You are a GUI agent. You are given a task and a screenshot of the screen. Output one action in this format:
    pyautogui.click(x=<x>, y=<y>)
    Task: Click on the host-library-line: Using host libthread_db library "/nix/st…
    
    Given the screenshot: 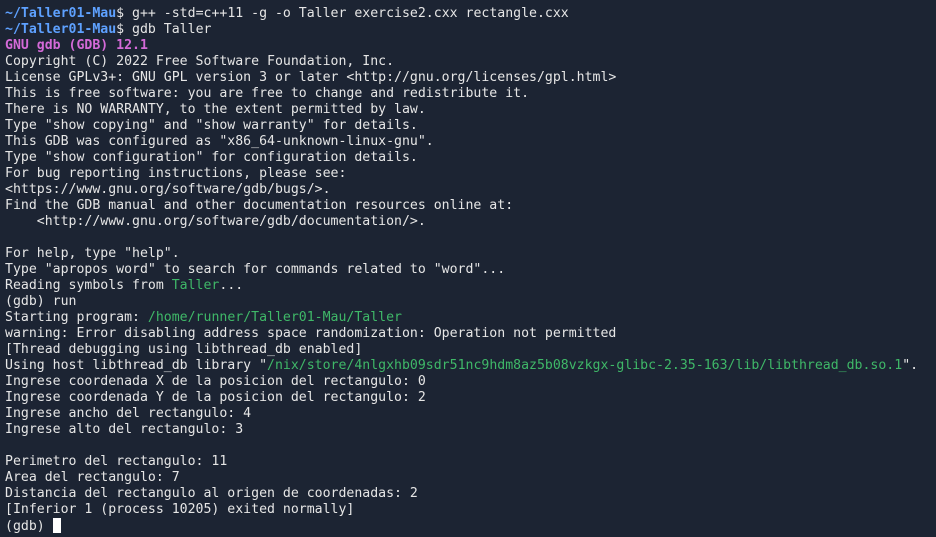 What is the action you would take?
    pyautogui.click(x=470, y=366)
    